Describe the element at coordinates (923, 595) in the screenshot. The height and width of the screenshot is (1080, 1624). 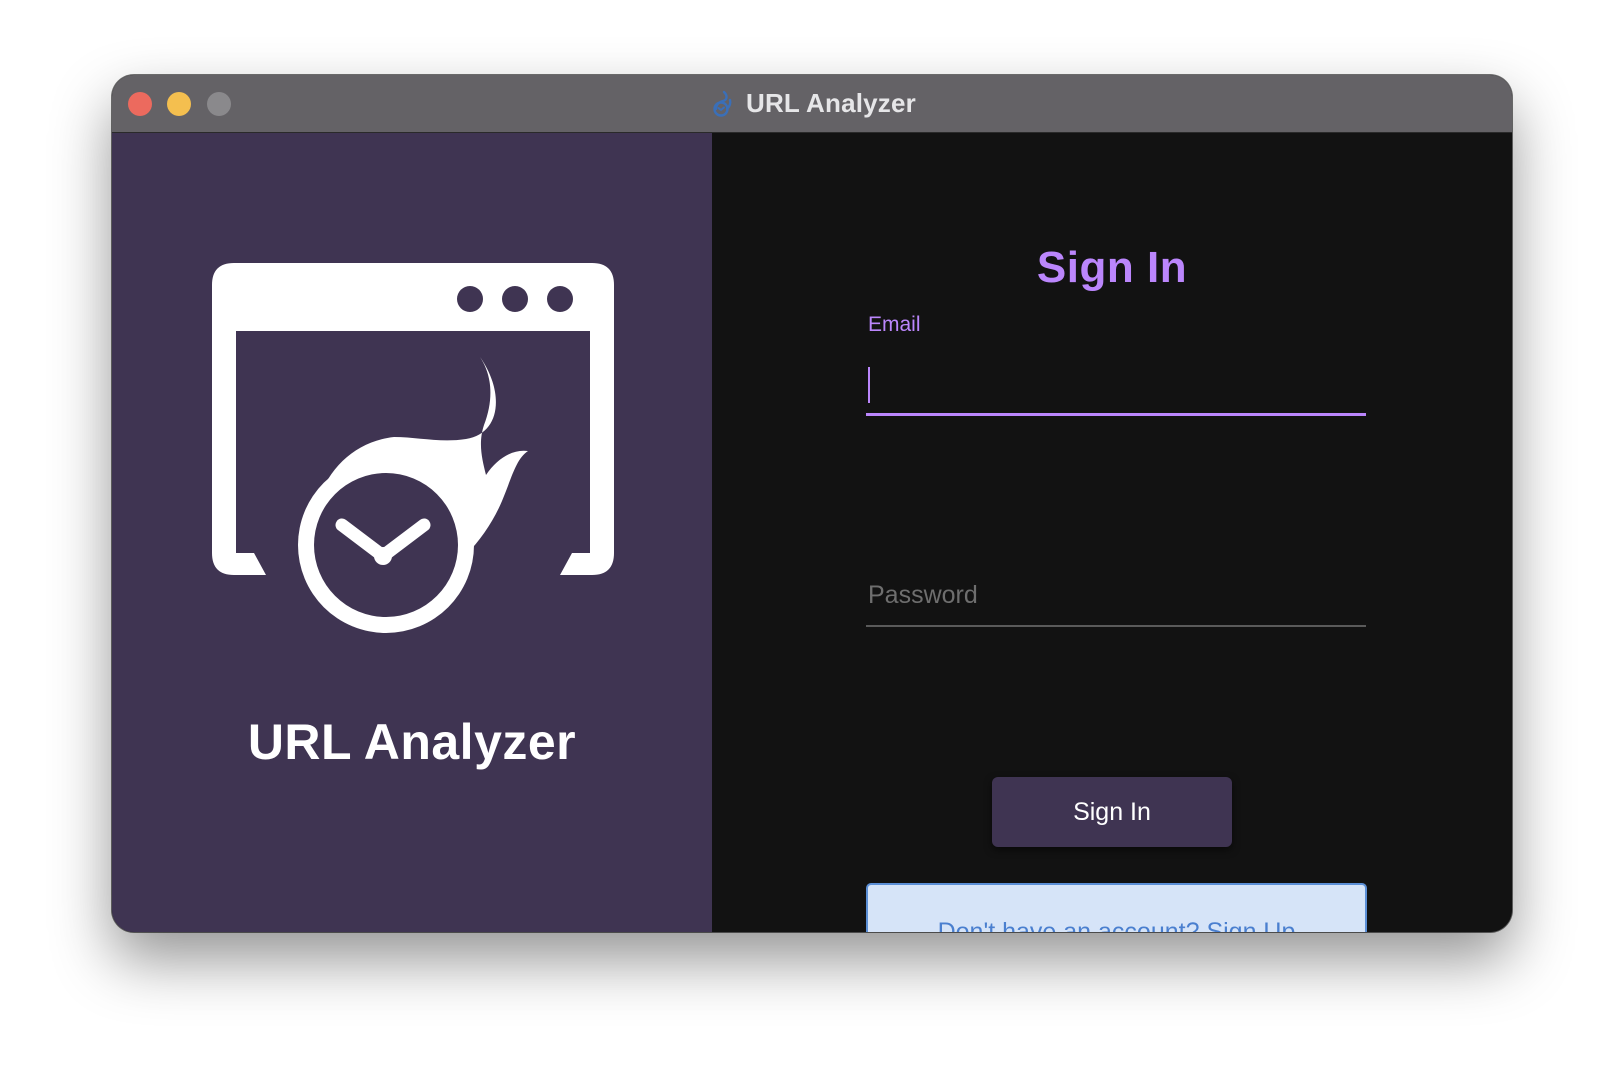
I see `password-placeholder: Password` at that location.